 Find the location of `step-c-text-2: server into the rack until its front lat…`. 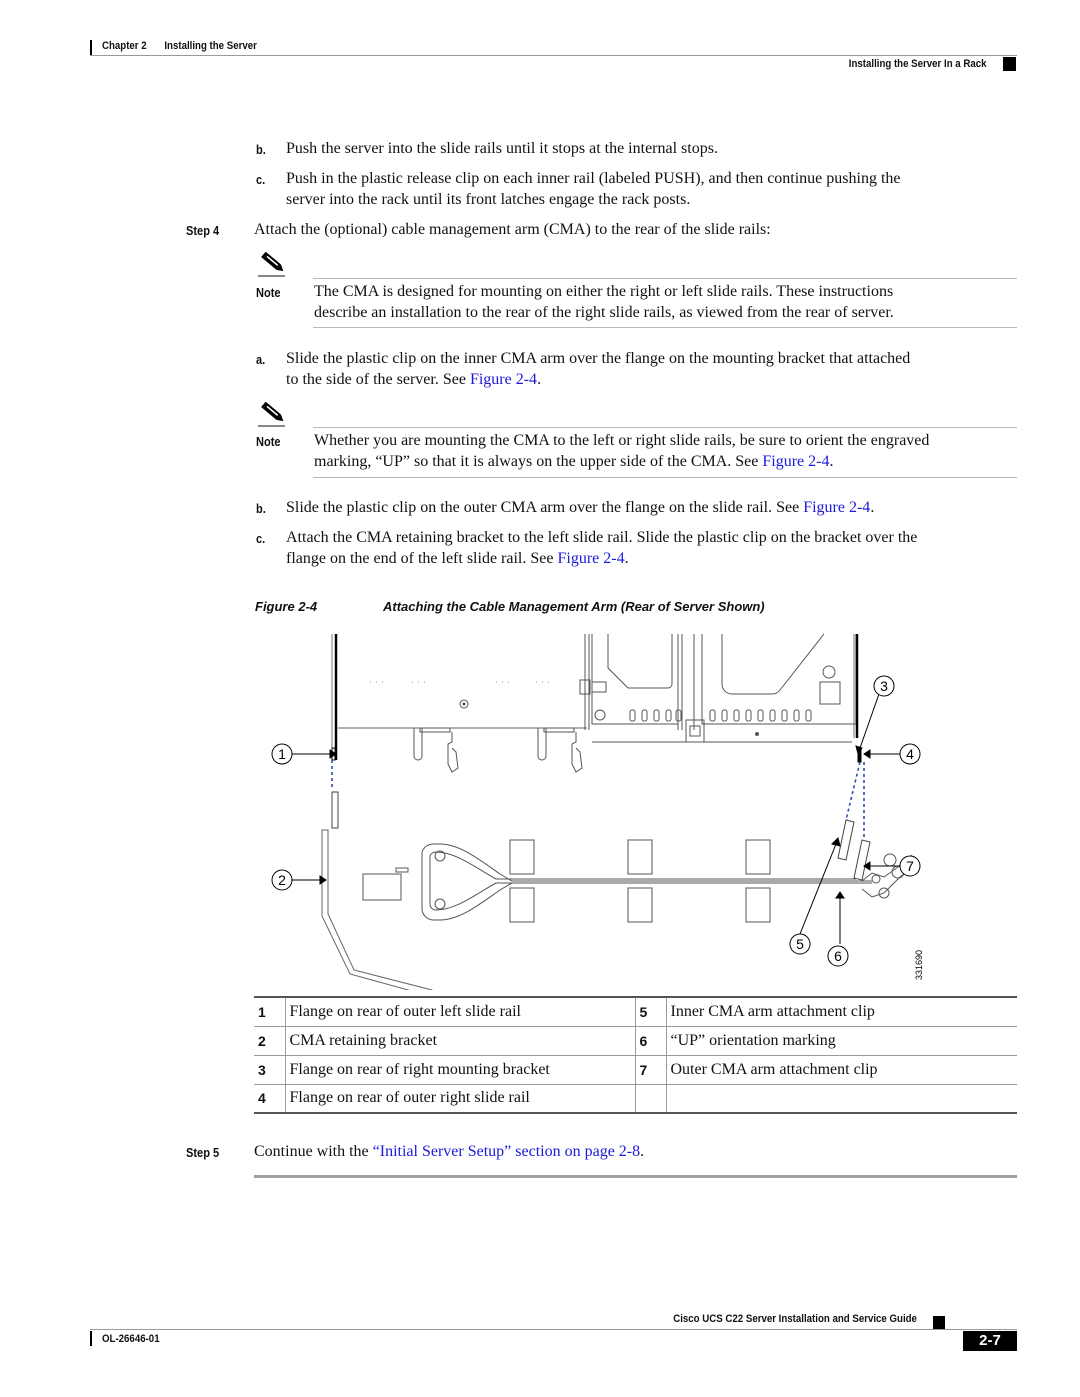

step-c-text-2: server into the rack until its front lat… is located at coordinates (488, 199).